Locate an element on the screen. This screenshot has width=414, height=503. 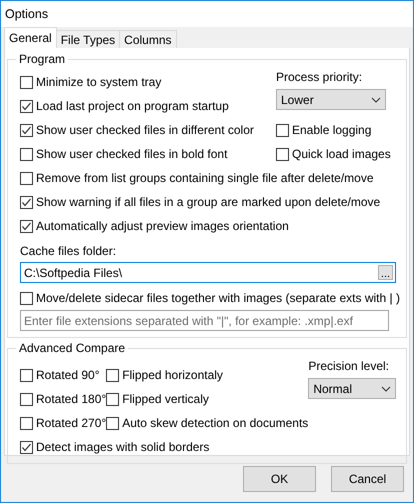
tab: Columns is located at coordinates (148, 39).